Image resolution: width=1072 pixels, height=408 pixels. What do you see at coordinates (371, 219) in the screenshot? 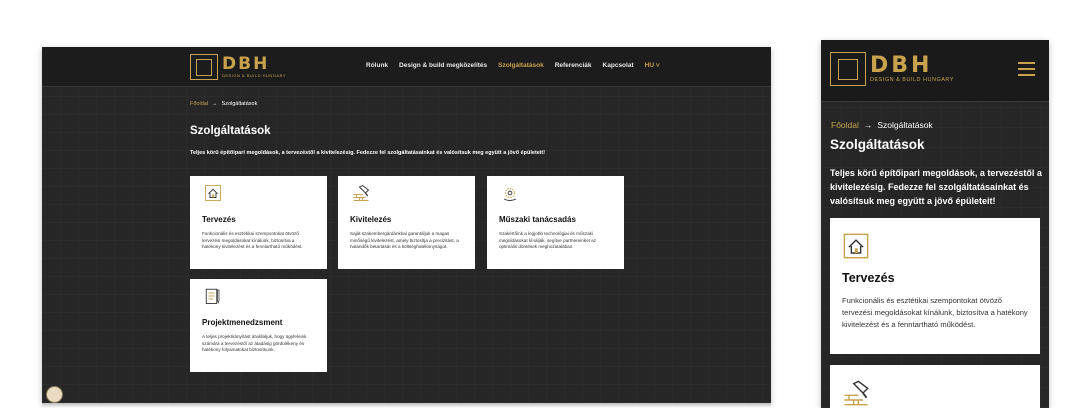
I see `service-title: Kivitelezés` at bounding box center [371, 219].